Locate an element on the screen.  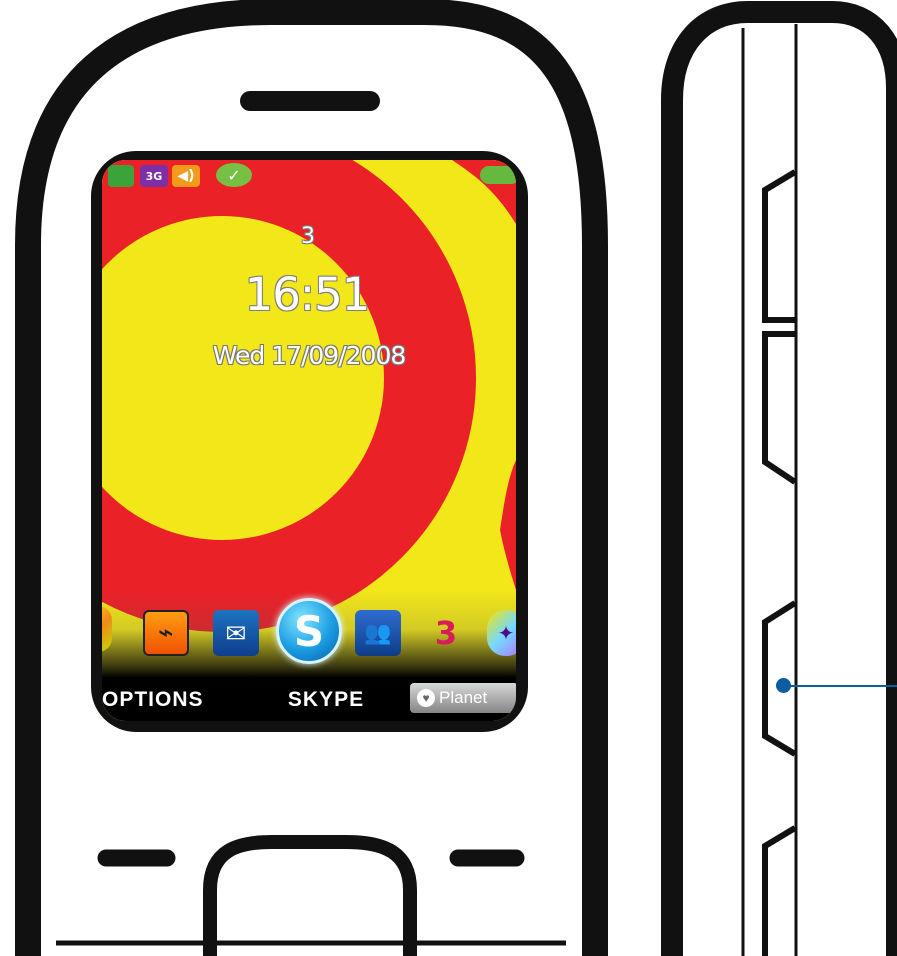
signal-icon is located at coordinates (121, 176).